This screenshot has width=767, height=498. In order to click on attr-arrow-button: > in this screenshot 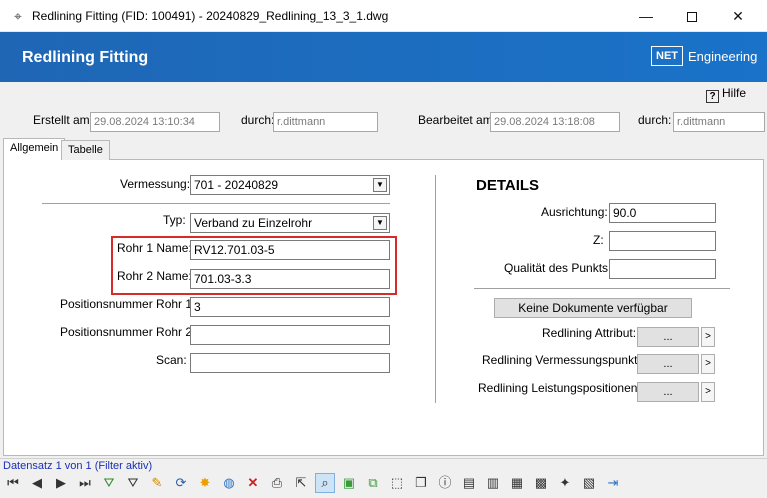, I will do `click(708, 337)`.